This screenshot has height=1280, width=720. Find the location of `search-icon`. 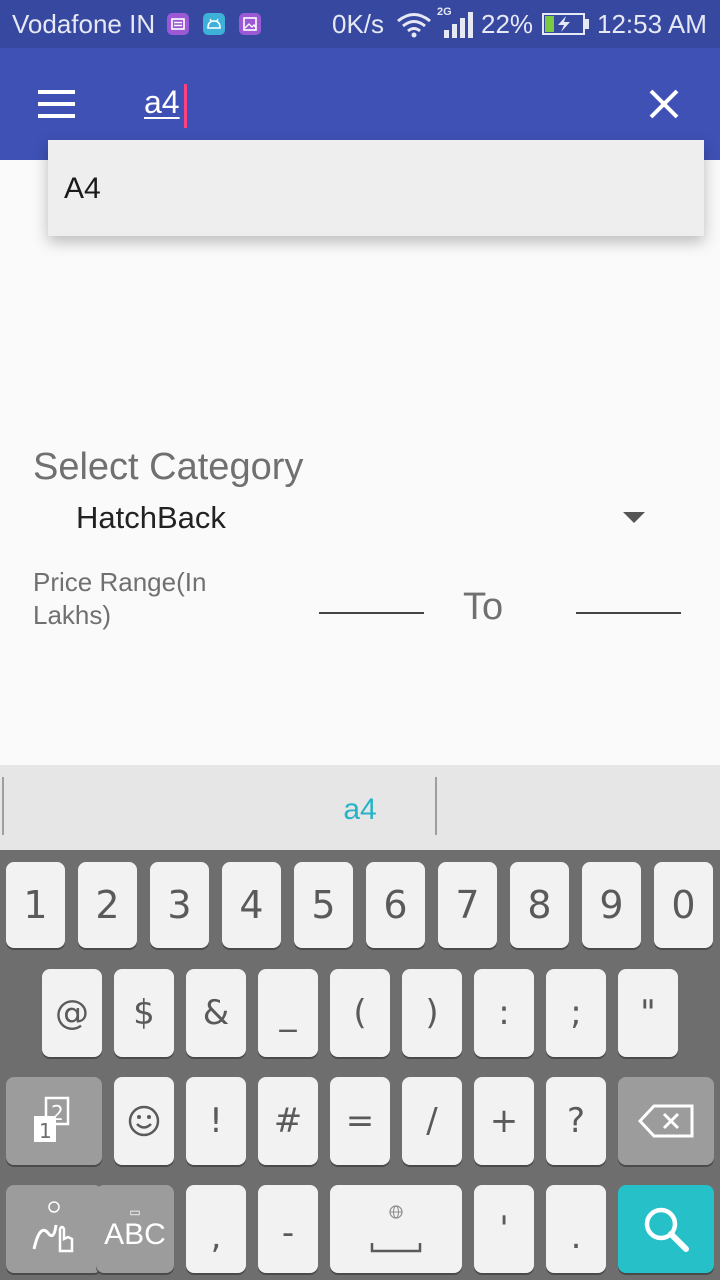

search-icon is located at coordinates (666, 1229).